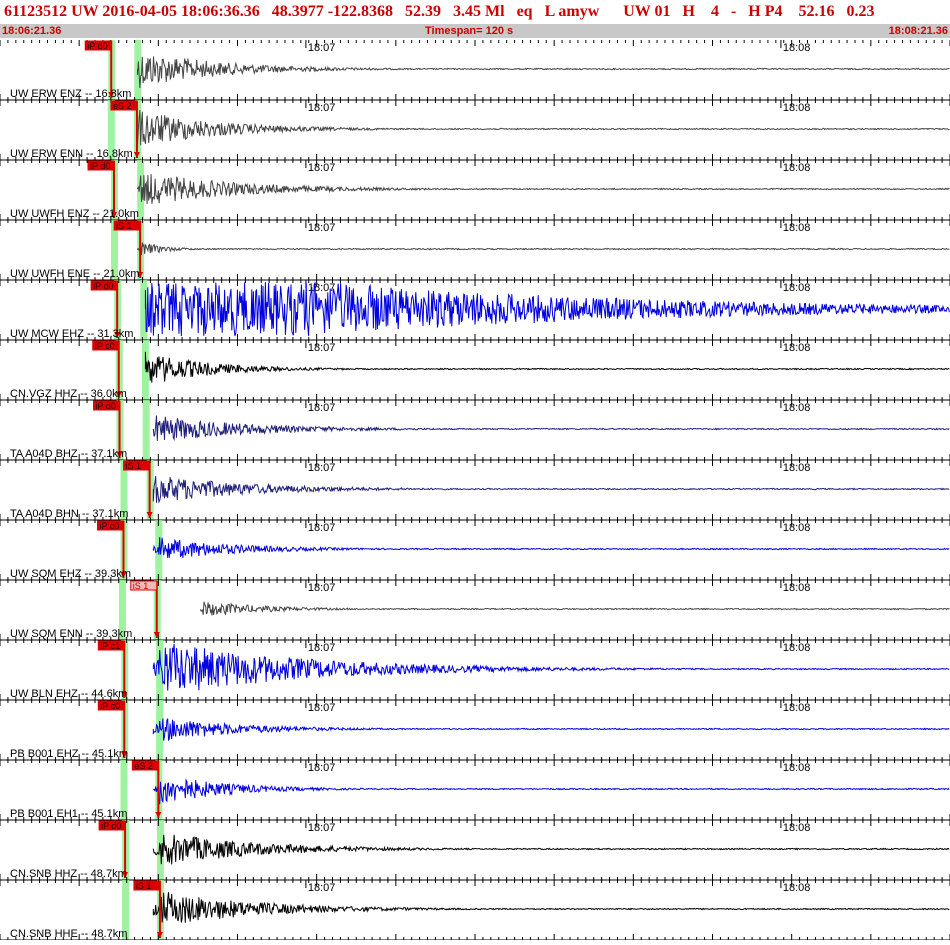 Image resolution: width=950 pixels, height=945 pixels. I want to click on trace-panel: 18:07 18:08 eS 2 UW ERW ENN -- 16.8km, so click(475, 130).